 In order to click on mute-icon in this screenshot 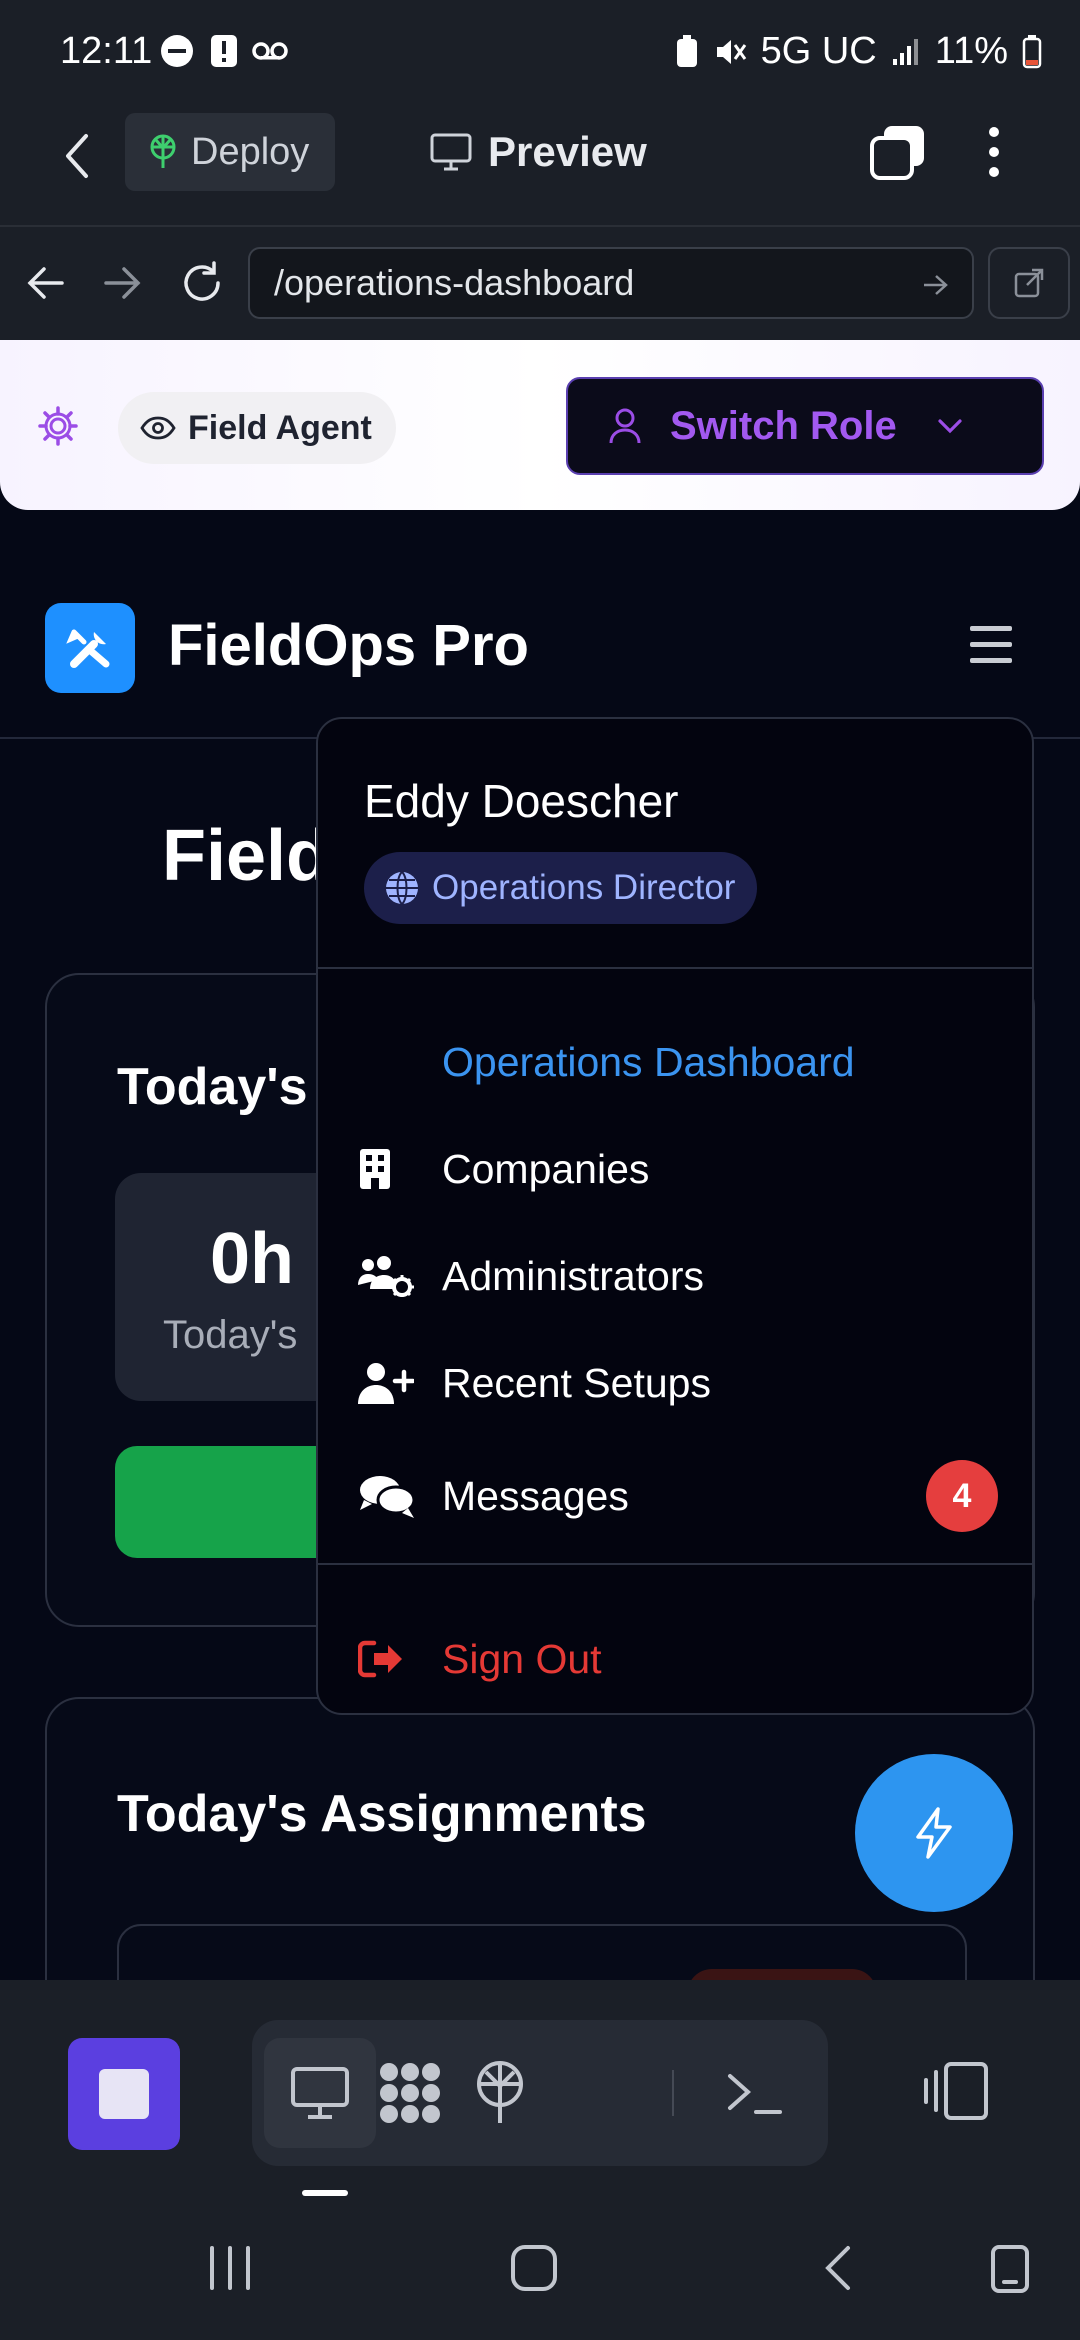, I will do `click(731, 51)`.